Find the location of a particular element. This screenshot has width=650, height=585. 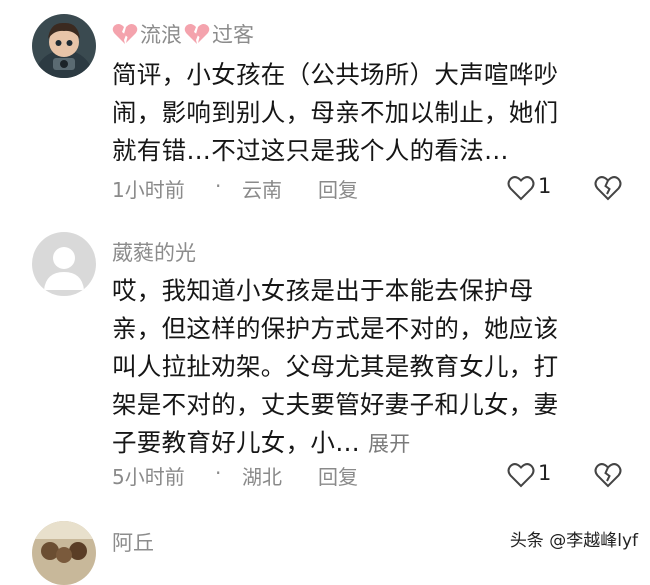

watermark: 头条 @李越峰lyf is located at coordinates (573, 541).